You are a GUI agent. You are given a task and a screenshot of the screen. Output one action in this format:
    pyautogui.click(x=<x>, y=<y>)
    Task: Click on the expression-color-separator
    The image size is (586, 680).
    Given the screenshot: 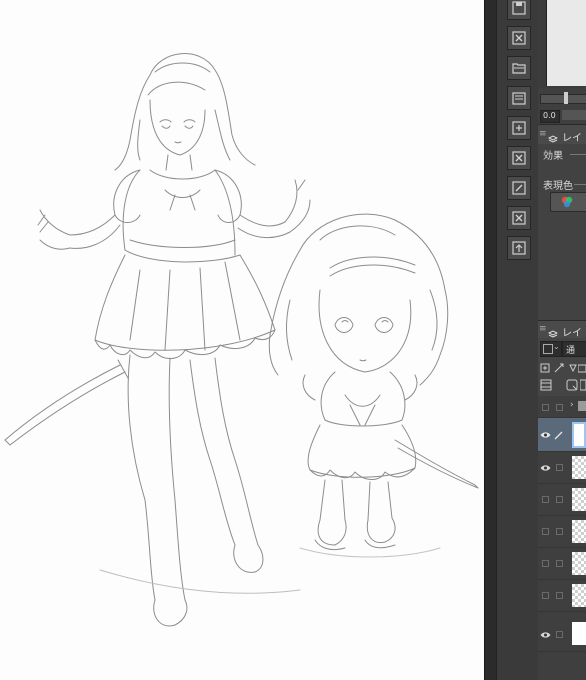 What is the action you would take?
    pyautogui.click(x=580, y=184)
    